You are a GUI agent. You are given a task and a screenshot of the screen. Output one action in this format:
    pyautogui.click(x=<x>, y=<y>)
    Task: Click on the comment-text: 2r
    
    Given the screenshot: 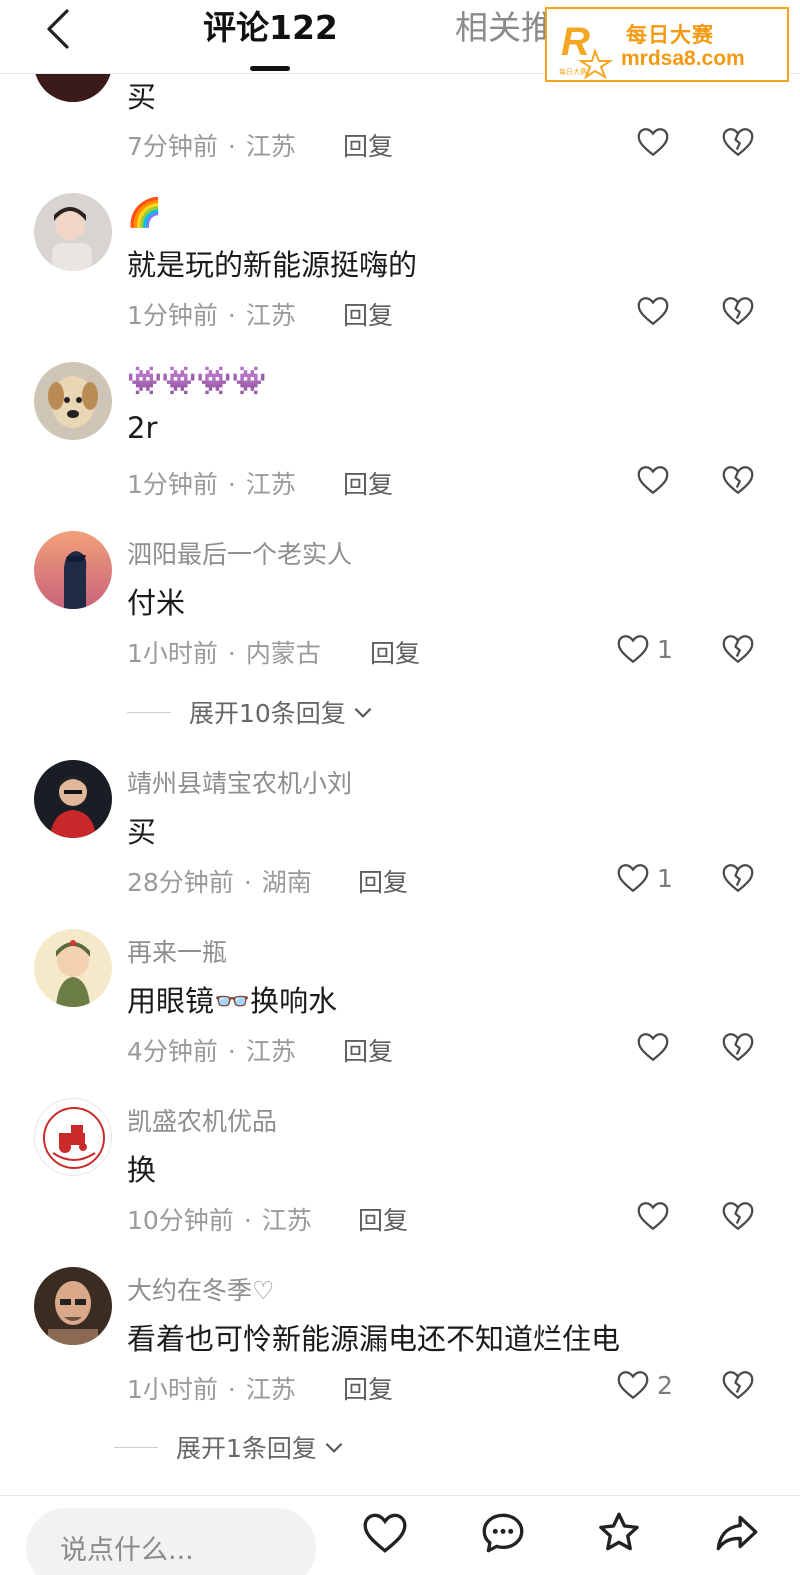 What is the action you would take?
    pyautogui.click(x=142, y=428)
    